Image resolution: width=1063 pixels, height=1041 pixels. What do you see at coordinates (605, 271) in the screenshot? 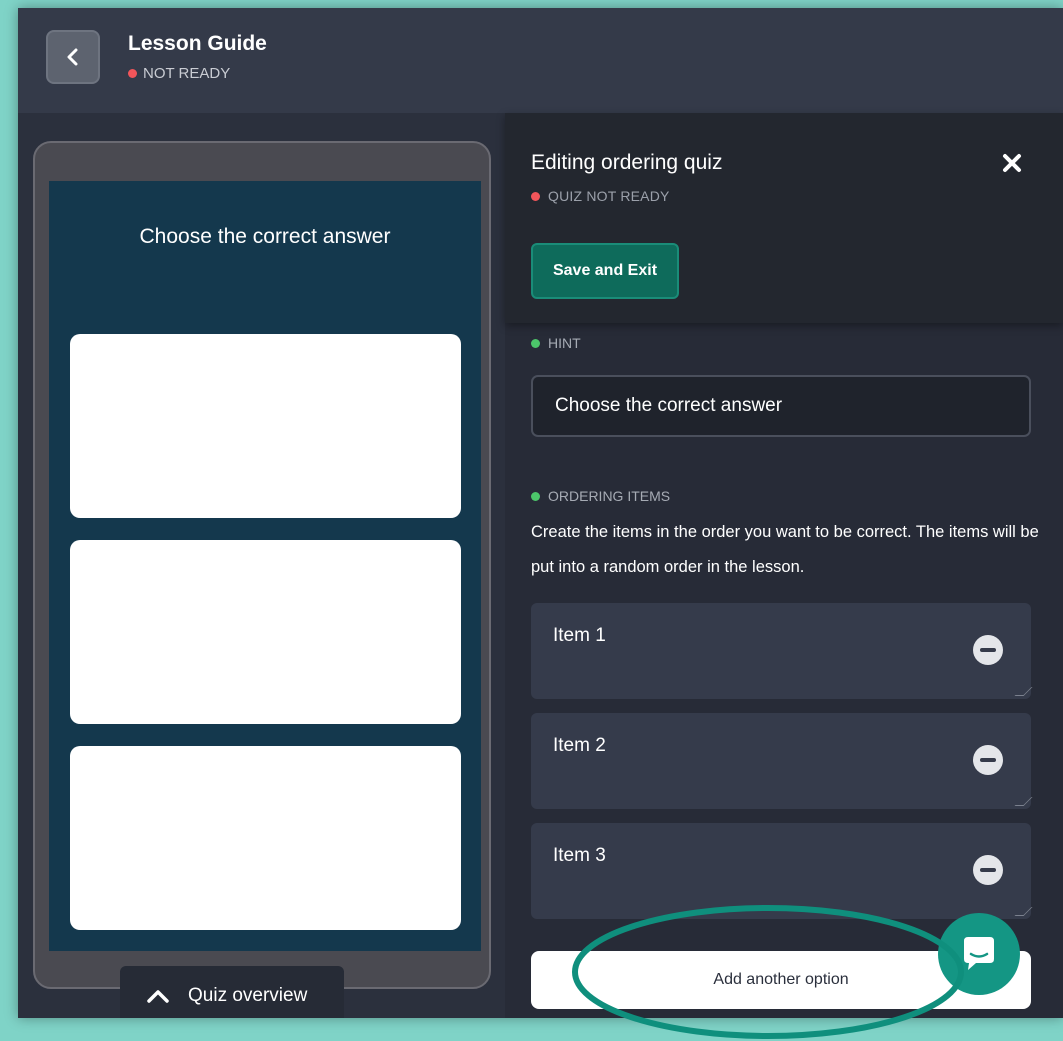
I see `save-and-exit-button: Save and Exit` at bounding box center [605, 271].